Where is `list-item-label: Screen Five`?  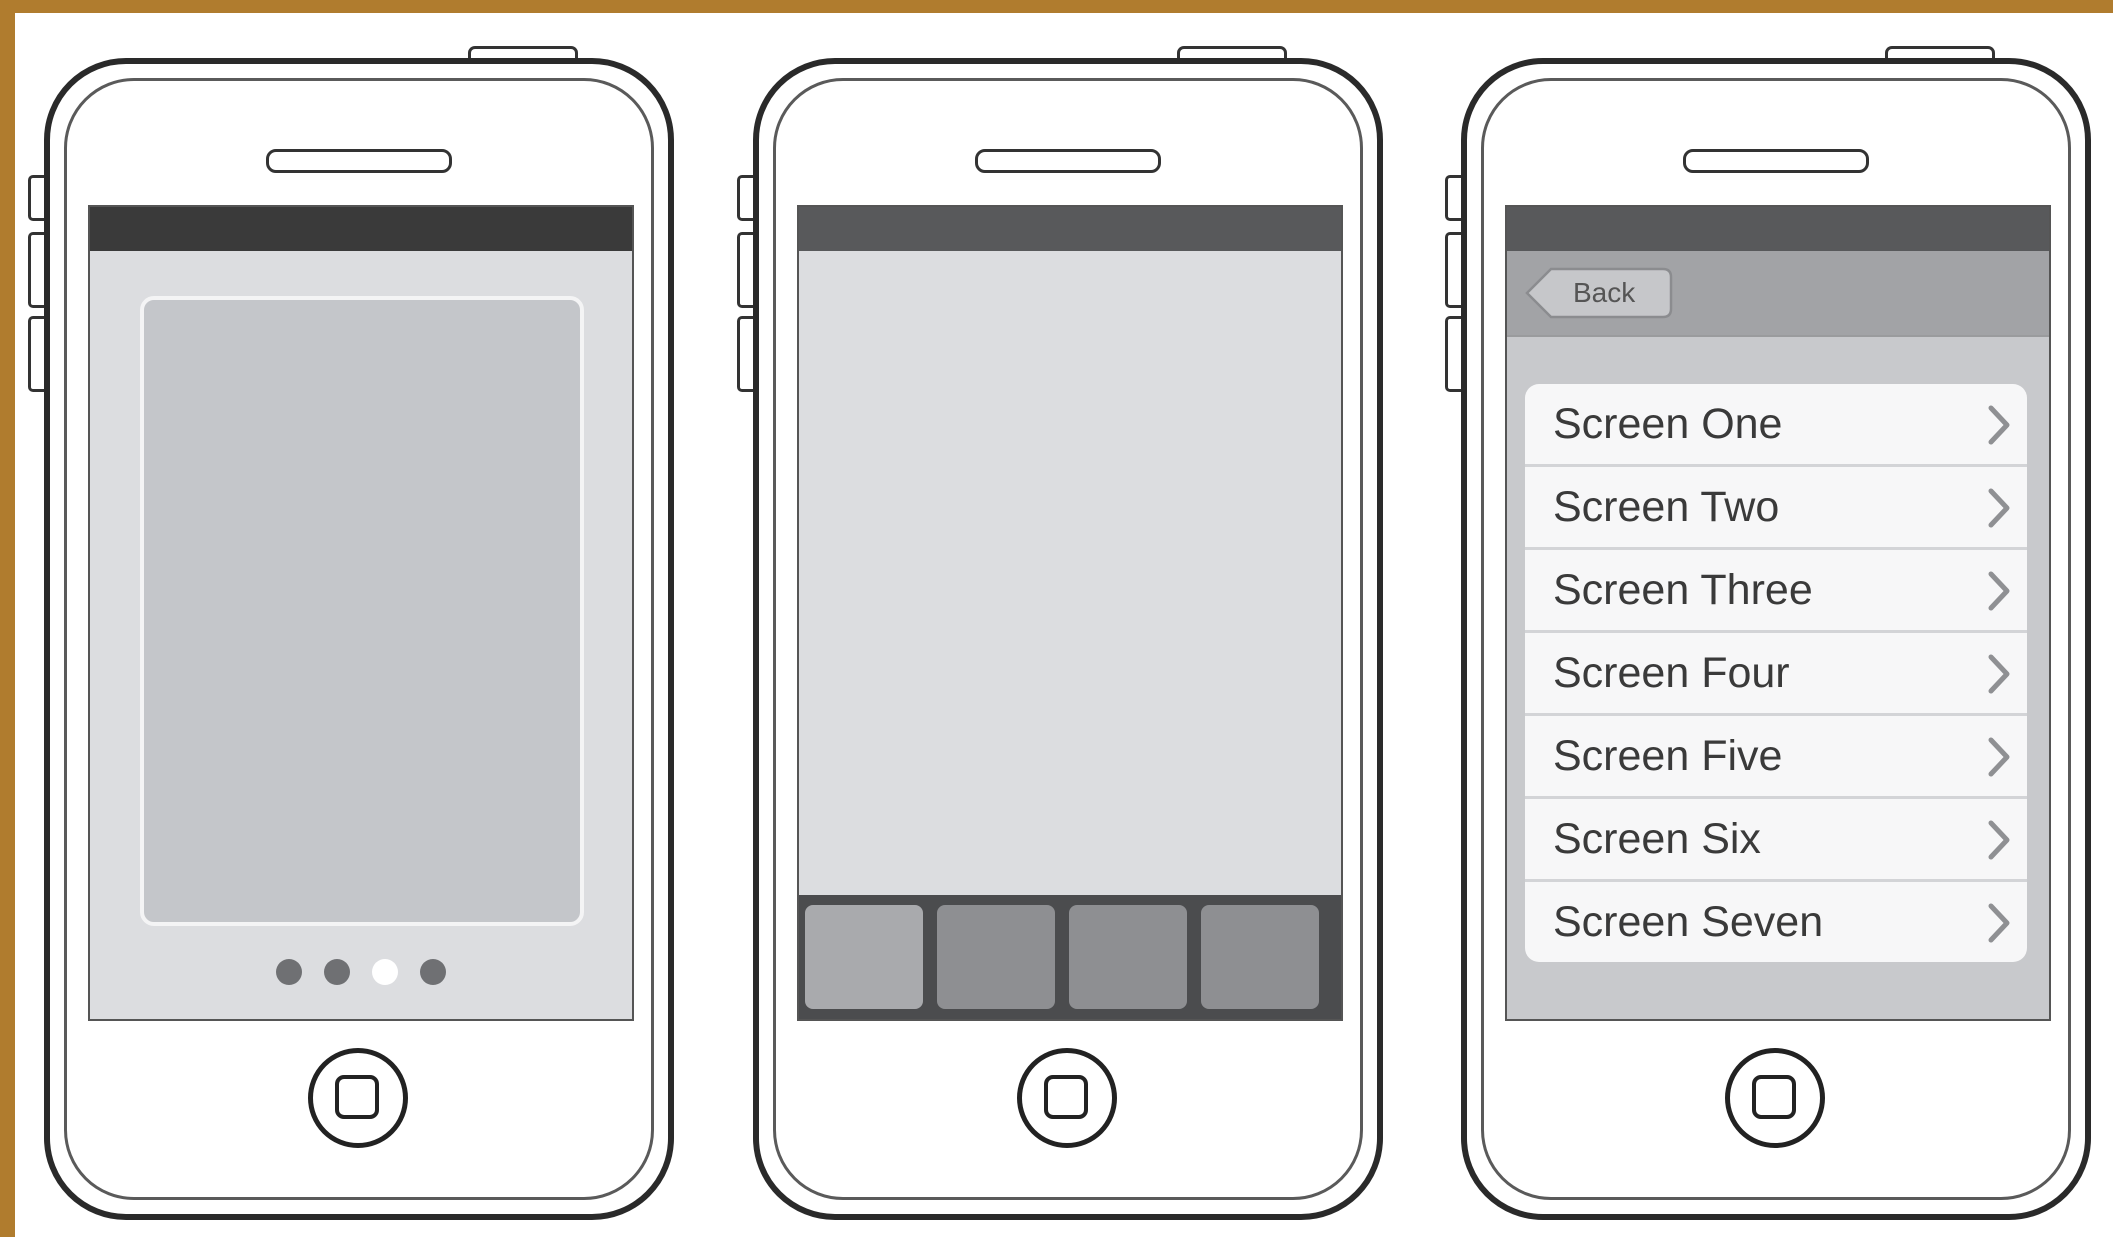 list-item-label: Screen Five is located at coordinates (1668, 756).